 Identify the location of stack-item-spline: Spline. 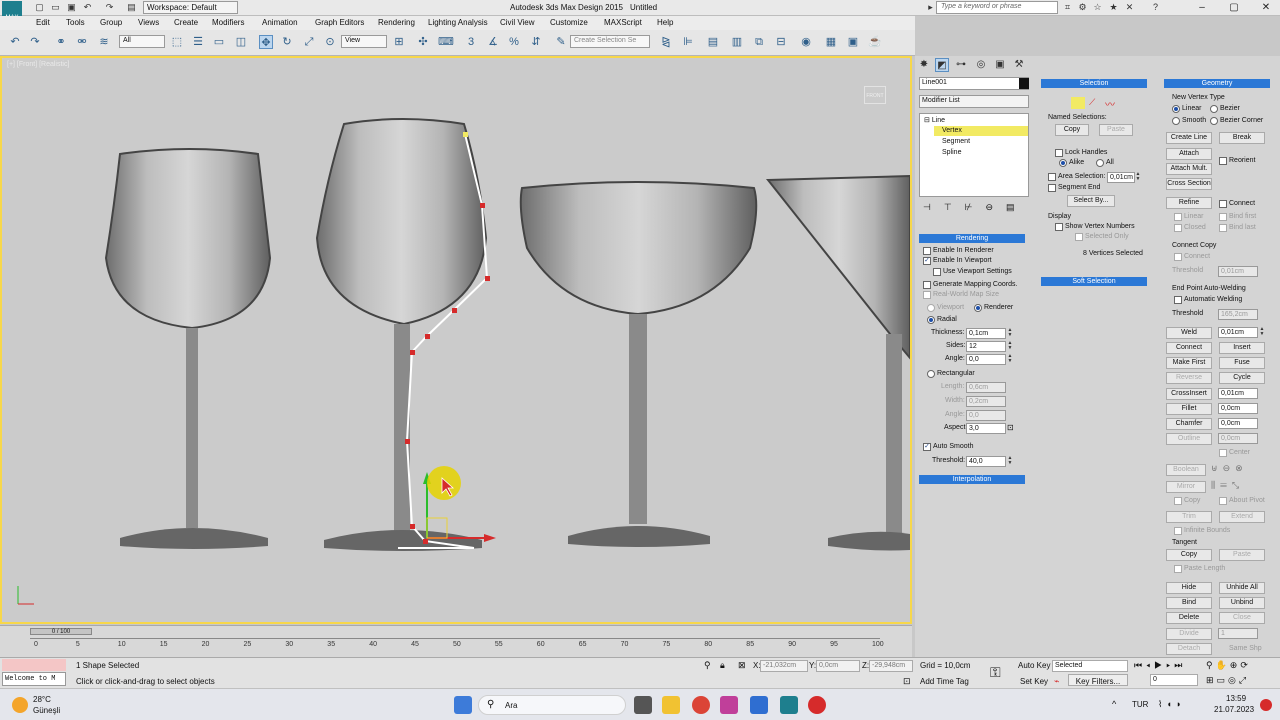
(951, 152).